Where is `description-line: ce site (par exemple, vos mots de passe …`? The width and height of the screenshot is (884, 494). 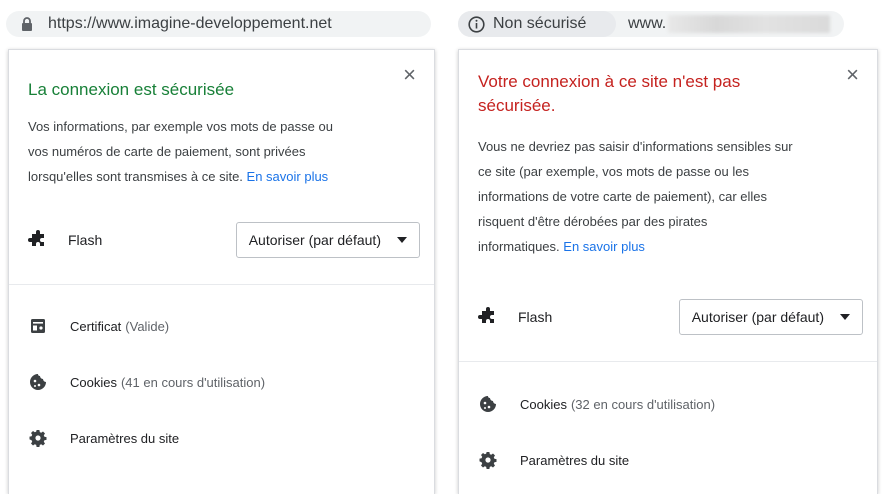
description-line: ce site (par exemple, vos mots de passe … is located at coordinates (613, 171).